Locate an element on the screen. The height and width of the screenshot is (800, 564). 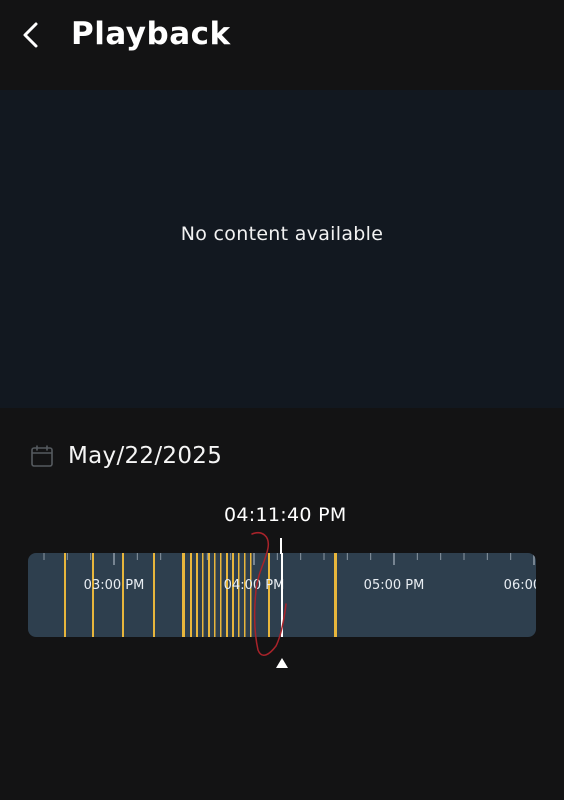
back-button is located at coordinates (32, 35).